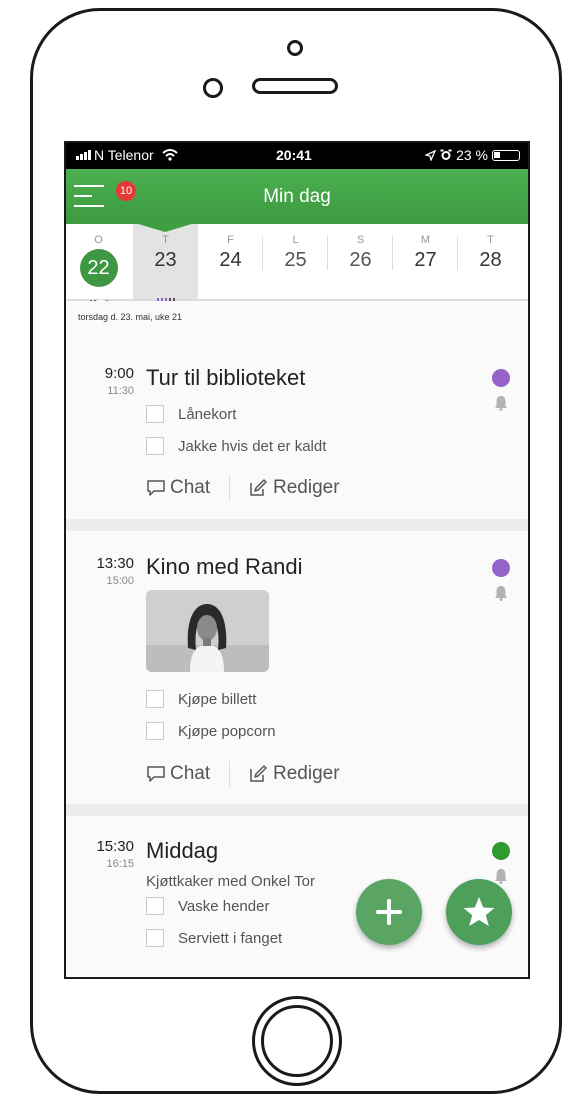  Describe the element at coordinates (130, 317) in the screenshot. I see `date-line: torsdag d. 23. mai, uke 21` at that location.